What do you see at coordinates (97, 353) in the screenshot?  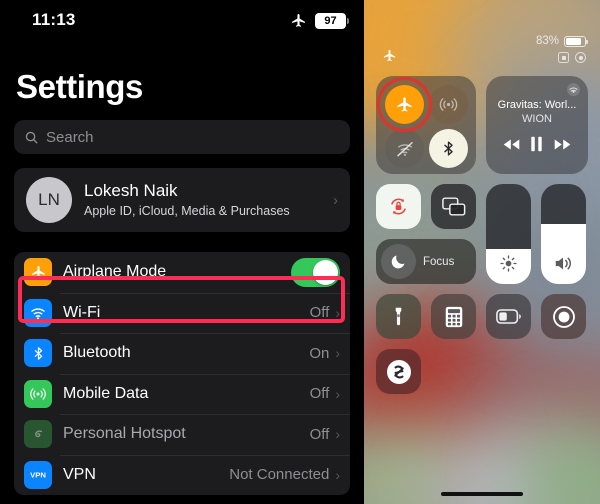 I see `settings-row-label: Bluetooth` at bounding box center [97, 353].